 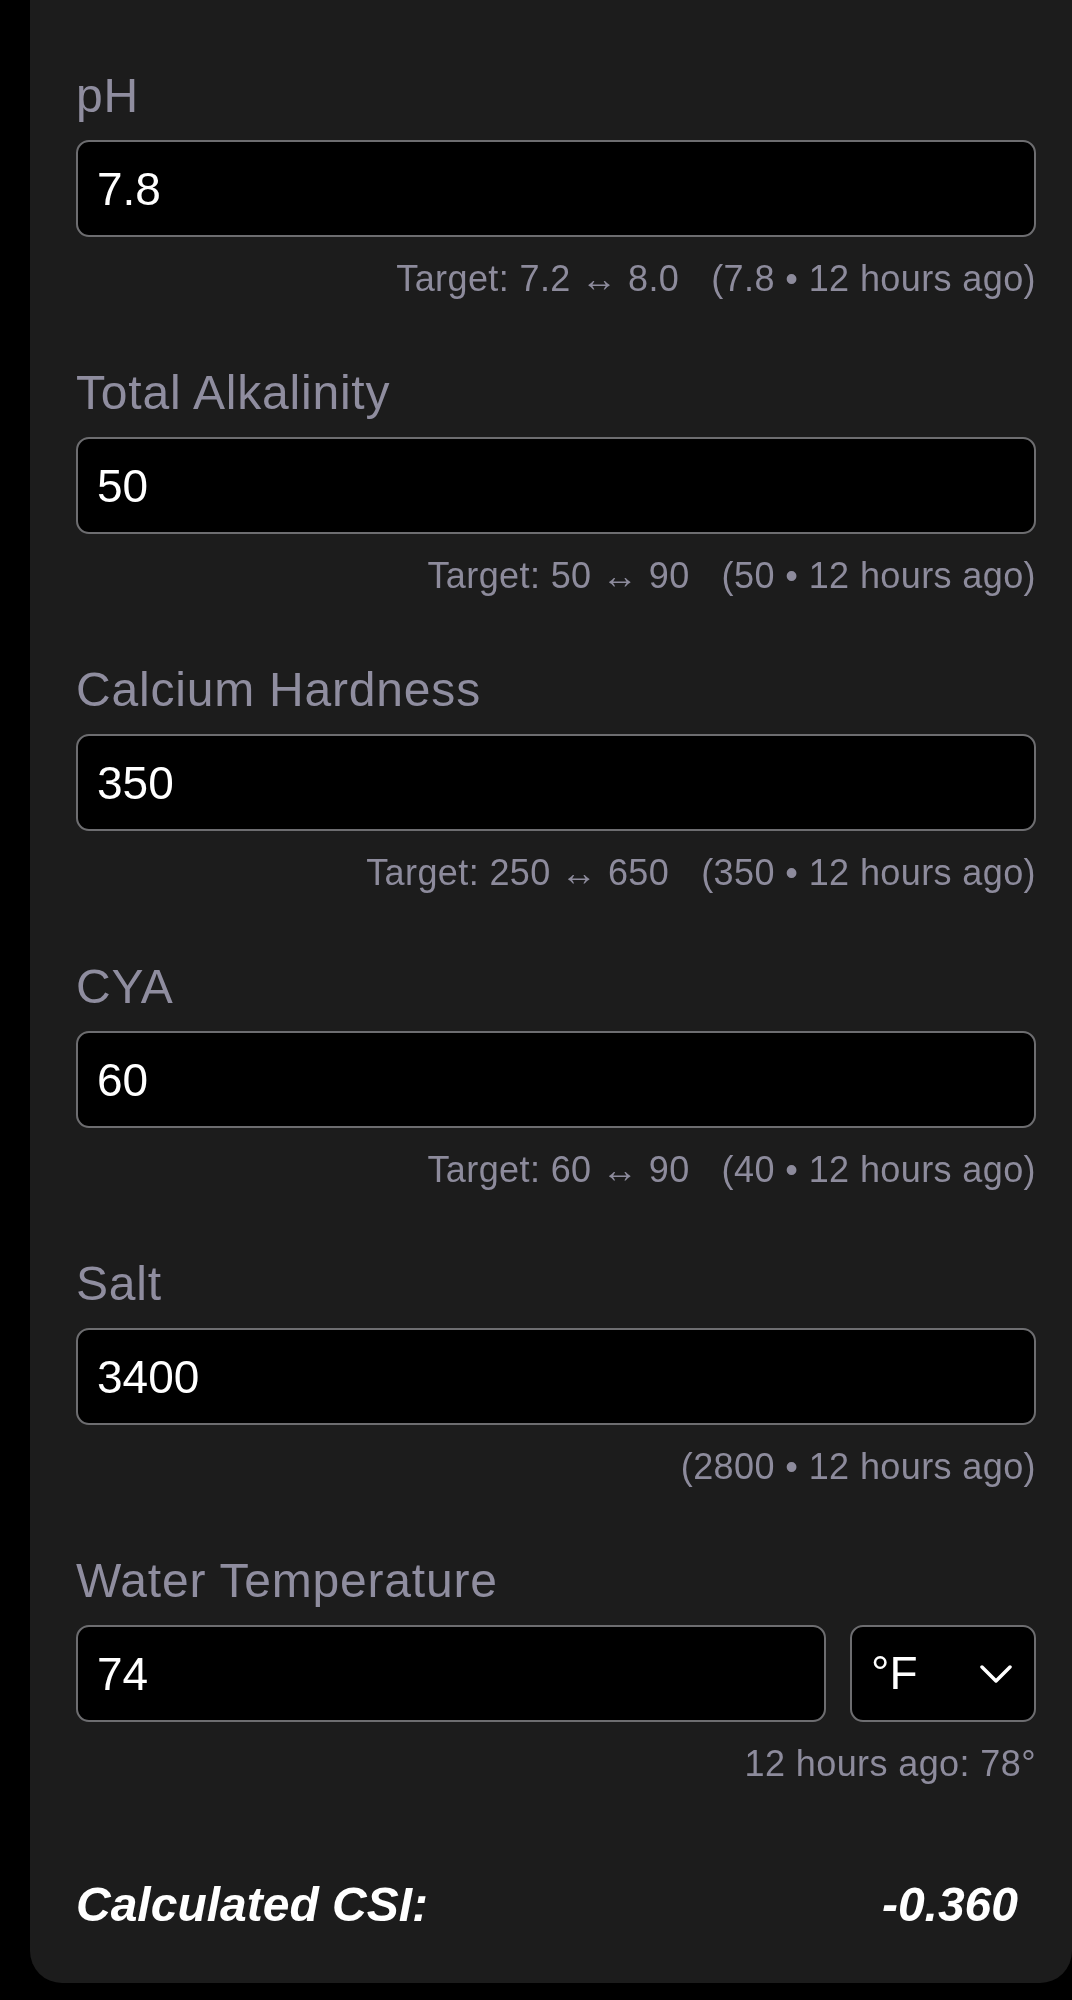 I want to click on target-range-text: Target: 60 ↔ 90, so click(x=558, y=1169).